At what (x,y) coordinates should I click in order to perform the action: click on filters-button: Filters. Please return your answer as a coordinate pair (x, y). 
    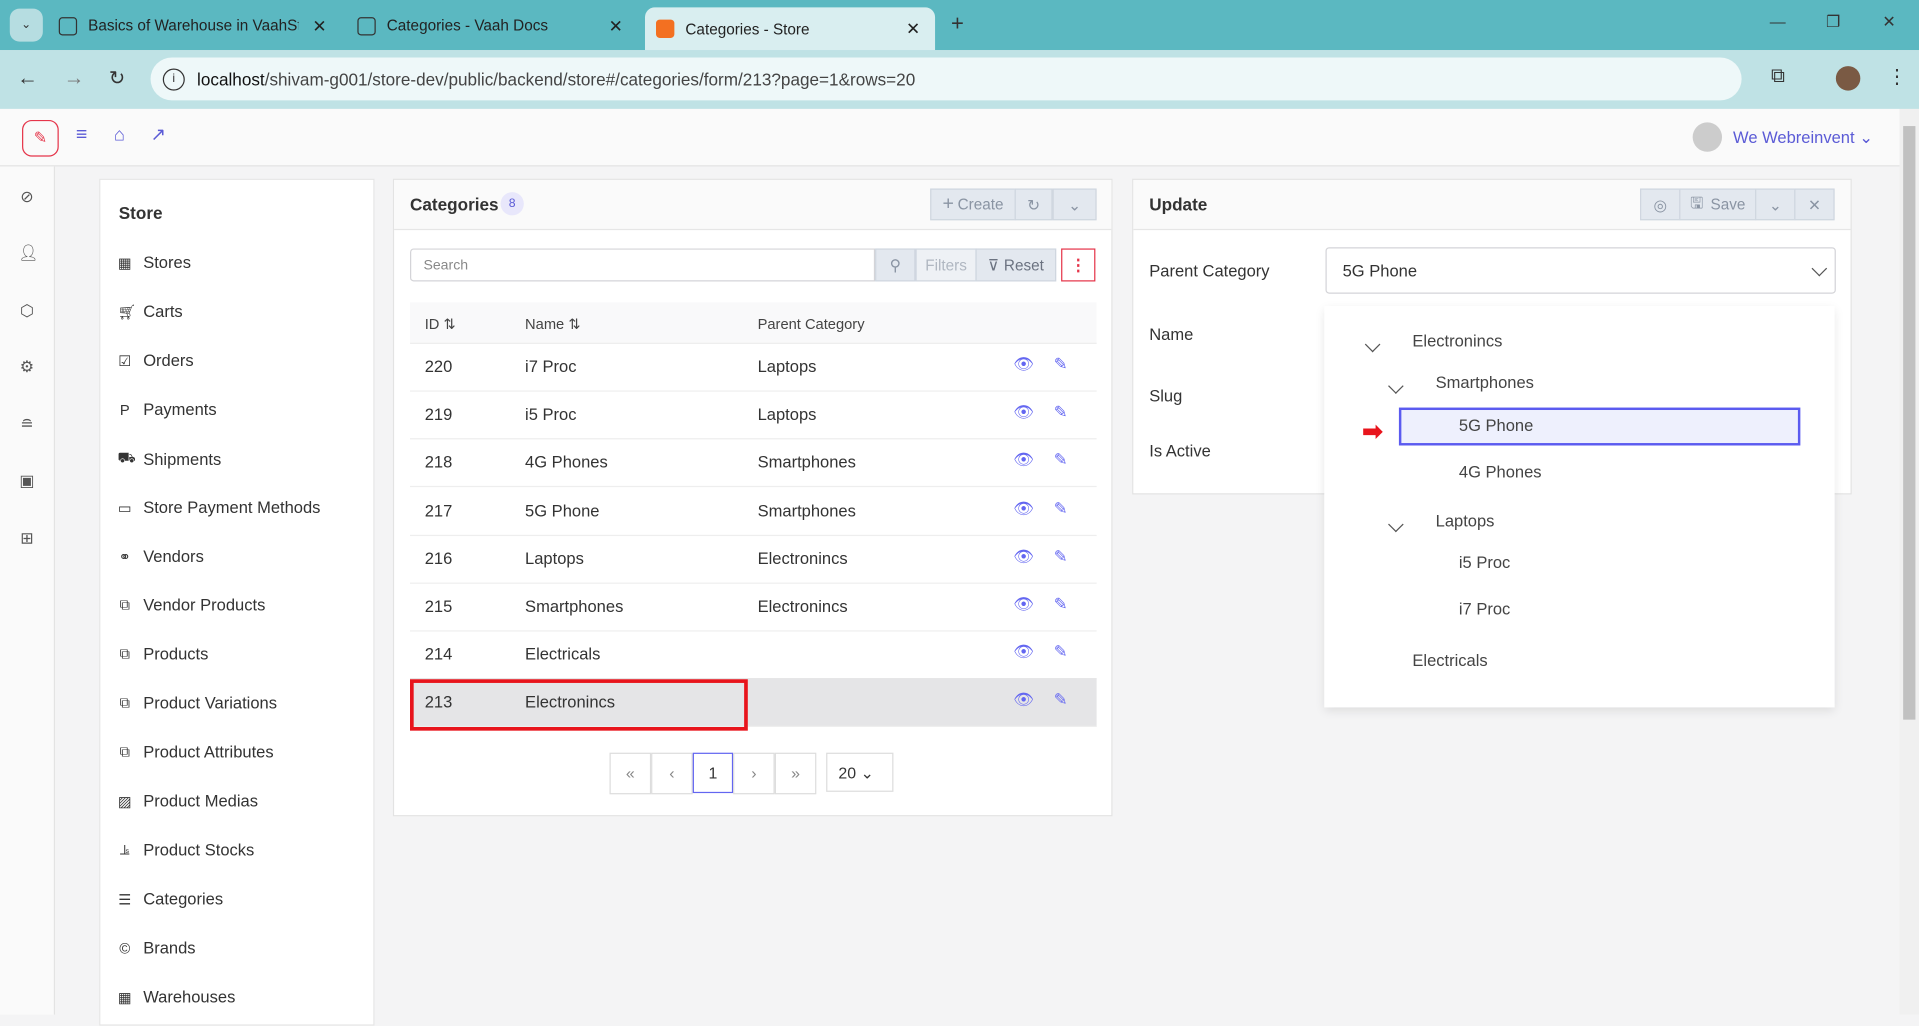
    Looking at the image, I should click on (946, 265).